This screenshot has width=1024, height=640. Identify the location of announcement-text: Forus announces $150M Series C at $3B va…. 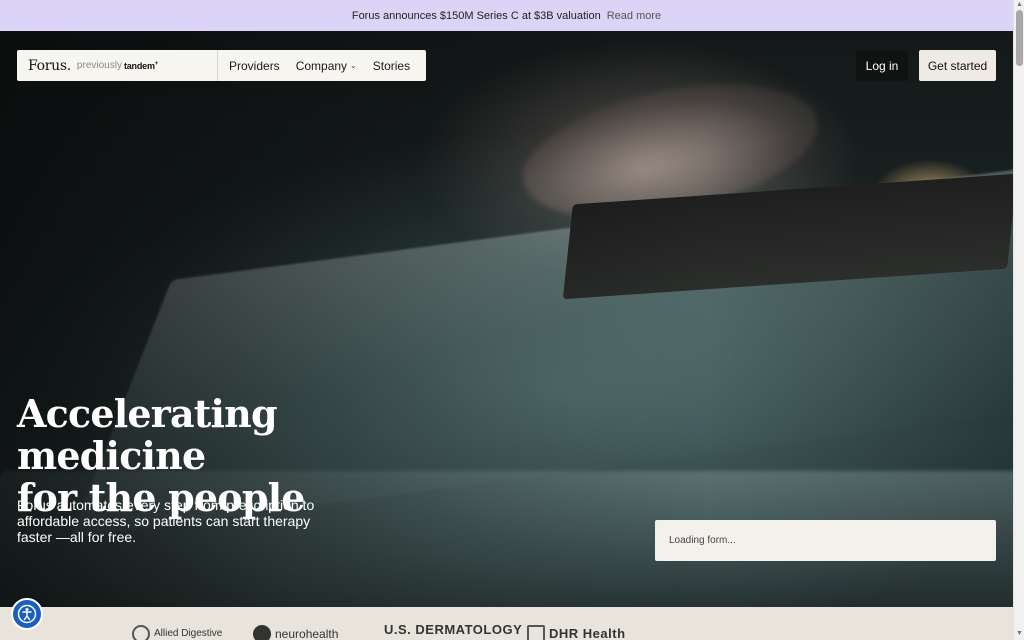
(476, 15).